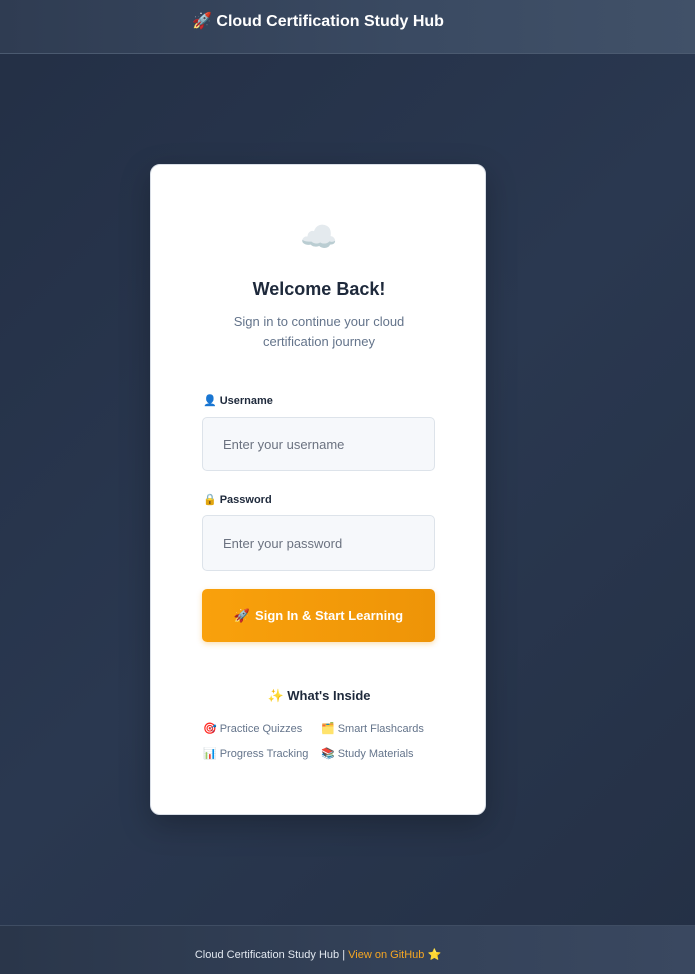 The width and height of the screenshot is (695, 974). What do you see at coordinates (318, 543) in the screenshot?
I see `password-input` at bounding box center [318, 543].